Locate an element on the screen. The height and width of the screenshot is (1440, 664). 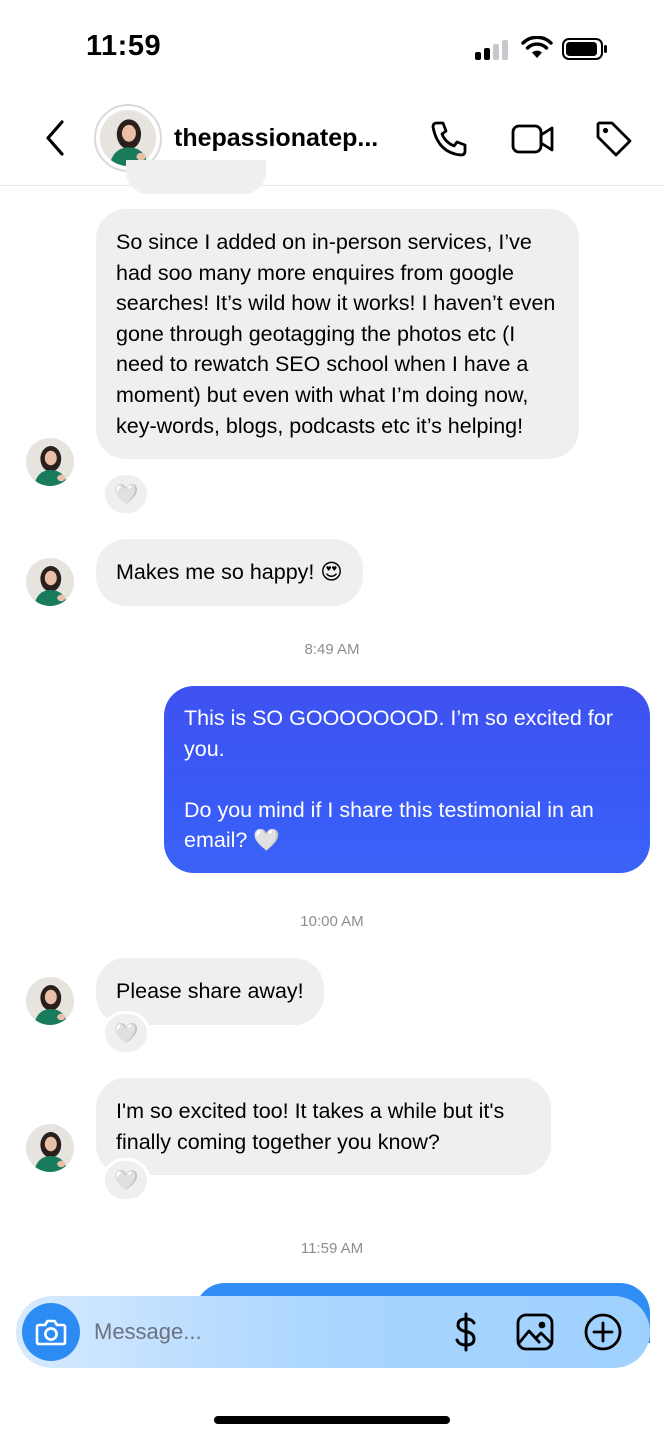
phone-call-icon is located at coordinates (449, 139).